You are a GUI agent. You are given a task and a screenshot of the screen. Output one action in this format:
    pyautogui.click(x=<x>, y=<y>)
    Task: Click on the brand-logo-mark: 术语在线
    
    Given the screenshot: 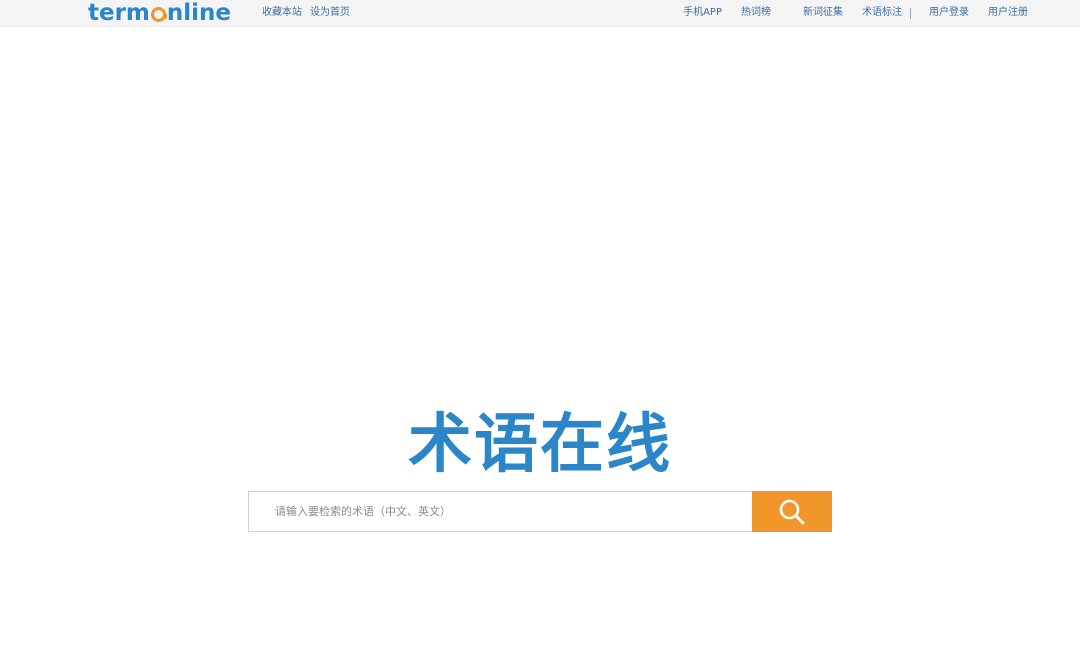 What is the action you would take?
    pyautogui.click(x=540, y=445)
    